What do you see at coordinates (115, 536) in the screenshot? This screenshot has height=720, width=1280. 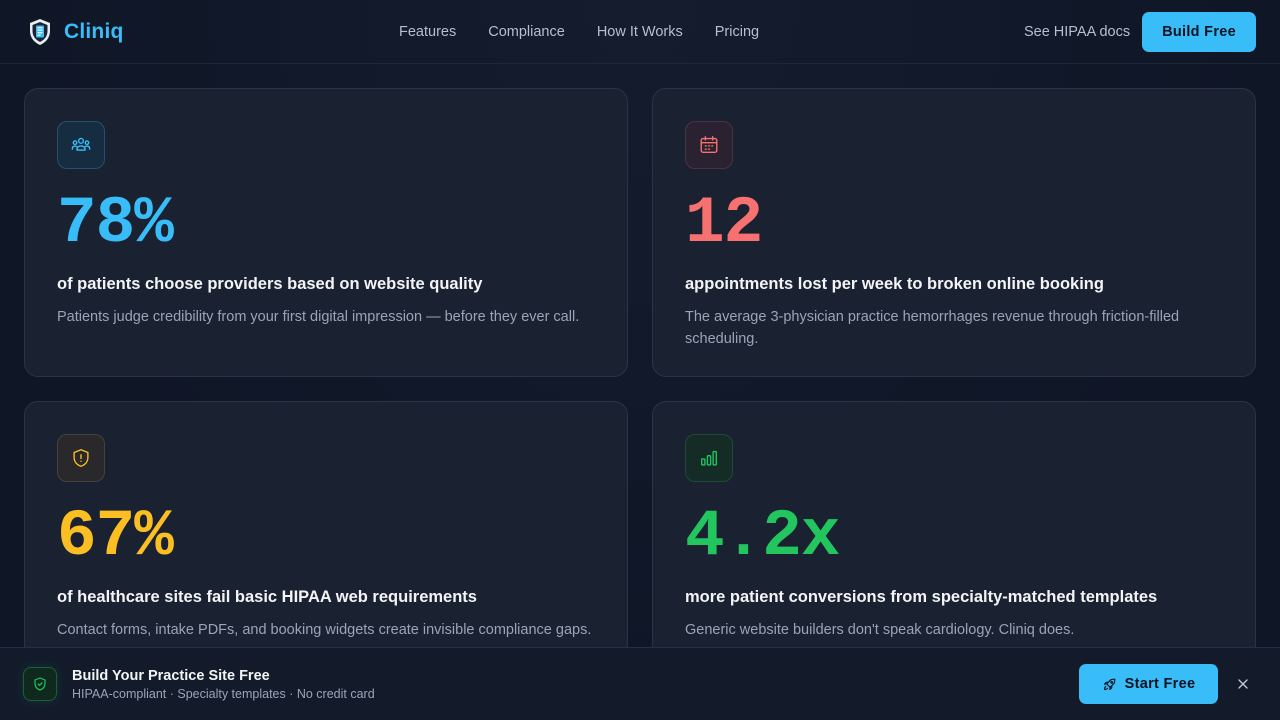 I see `stat-value: 67%` at bounding box center [115, 536].